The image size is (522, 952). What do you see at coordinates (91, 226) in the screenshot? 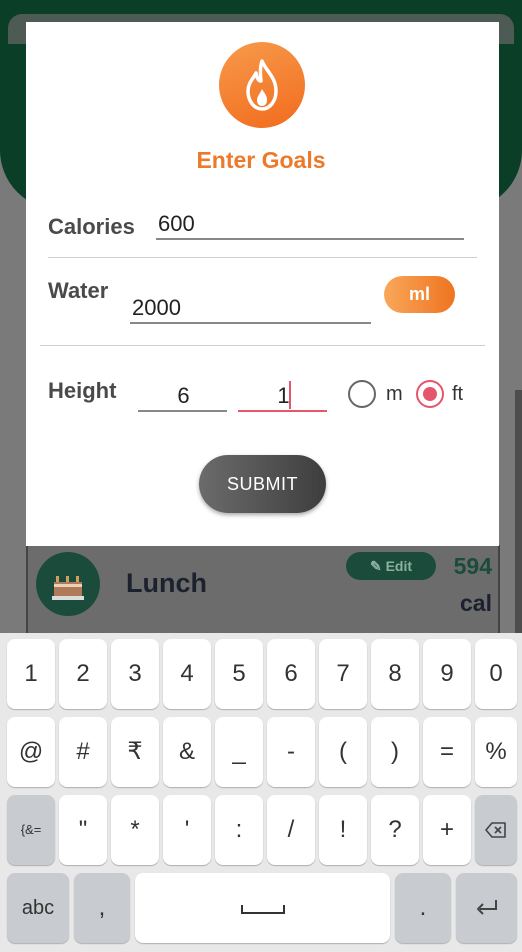
I see `calories-label: Calories` at bounding box center [91, 226].